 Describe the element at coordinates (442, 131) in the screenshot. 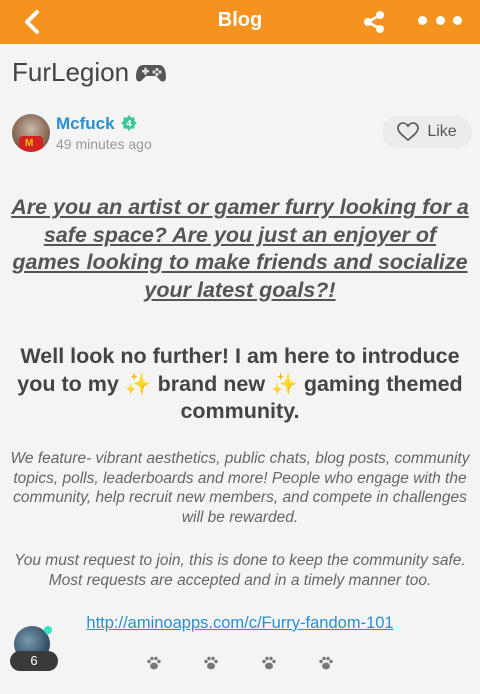

I see `like-label: Like` at that location.